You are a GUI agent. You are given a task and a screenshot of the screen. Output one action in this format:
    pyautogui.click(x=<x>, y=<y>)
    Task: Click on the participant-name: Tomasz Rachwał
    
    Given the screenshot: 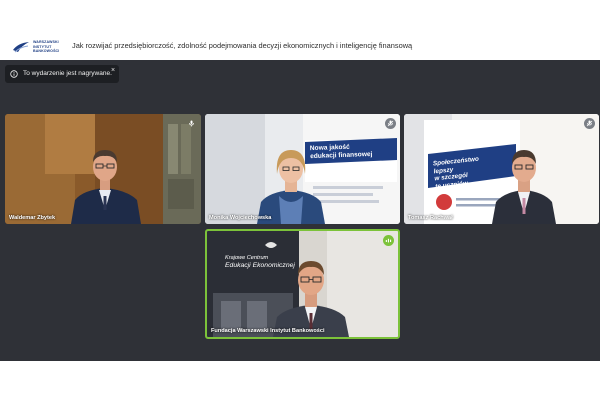 What is the action you would take?
    pyautogui.click(x=430, y=218)
    